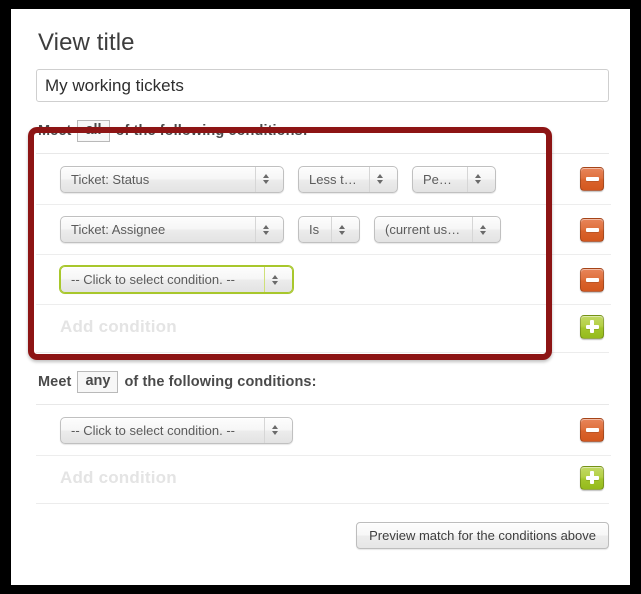  I want to click on condition-operator-select: Less than, so click(348, 179).